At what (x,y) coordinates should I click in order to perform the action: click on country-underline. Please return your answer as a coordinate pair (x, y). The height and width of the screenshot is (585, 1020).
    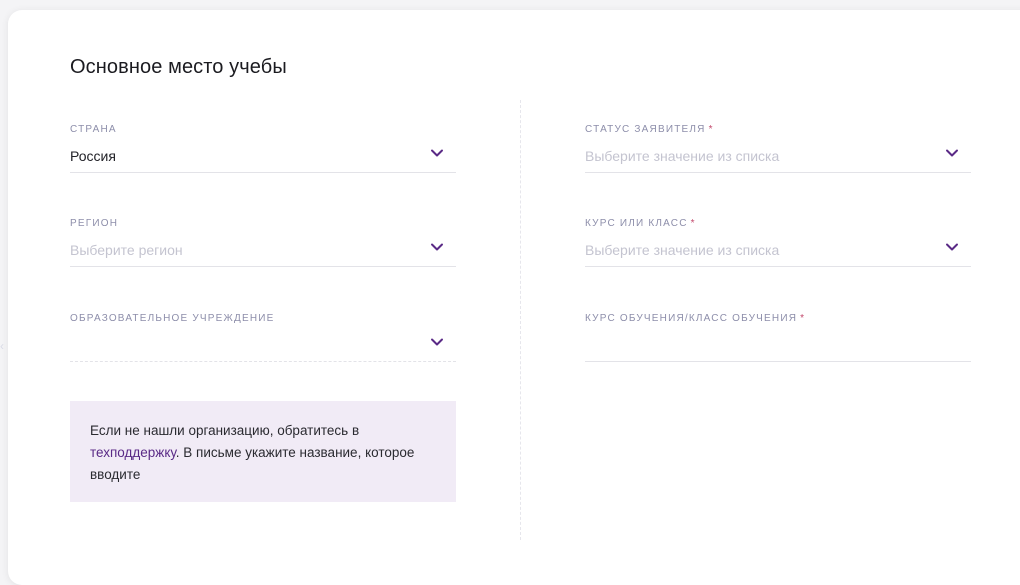
    Looking at the image, I should click on (263, 172).